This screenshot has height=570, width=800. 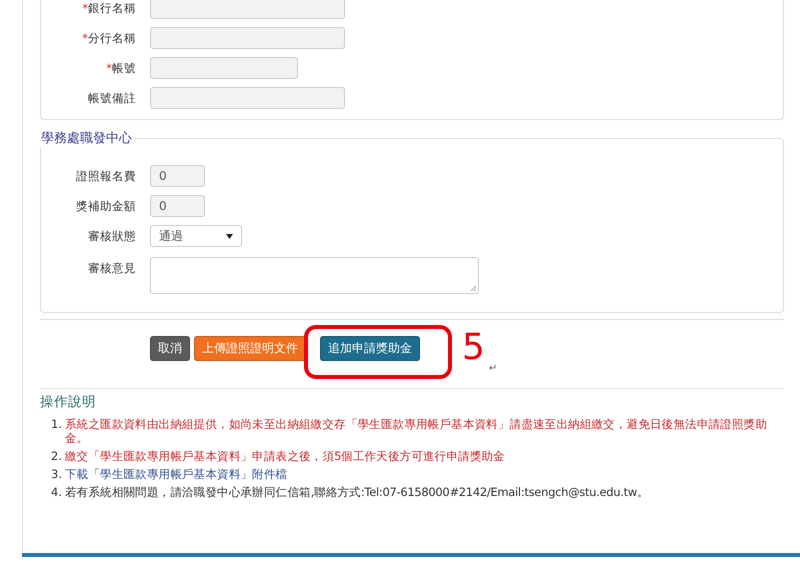 What do you see at coordinates (170, 348) in the screenshot?
I see `cancel-button: 取消` at bounding box center [170, 348].